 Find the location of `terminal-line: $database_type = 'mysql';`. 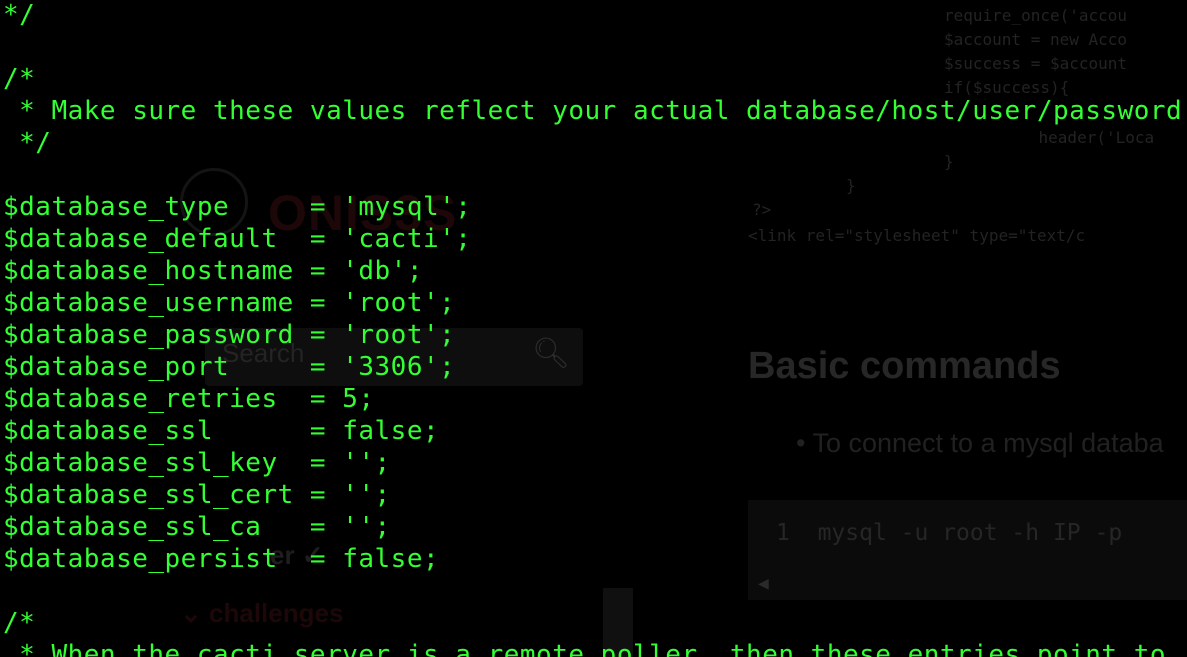

terminal-line: $database_type = 'mysql'; is located at coordinates (237, 207).